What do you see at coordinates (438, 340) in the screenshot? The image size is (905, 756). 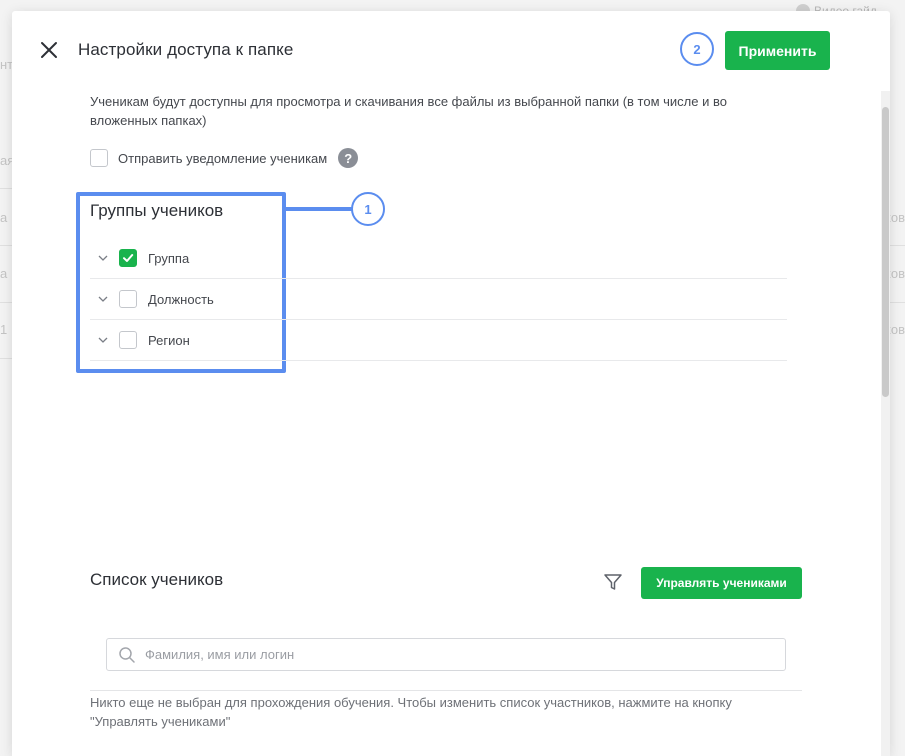 I see `group-row-region: Регион` at bounding box center [438, 340].